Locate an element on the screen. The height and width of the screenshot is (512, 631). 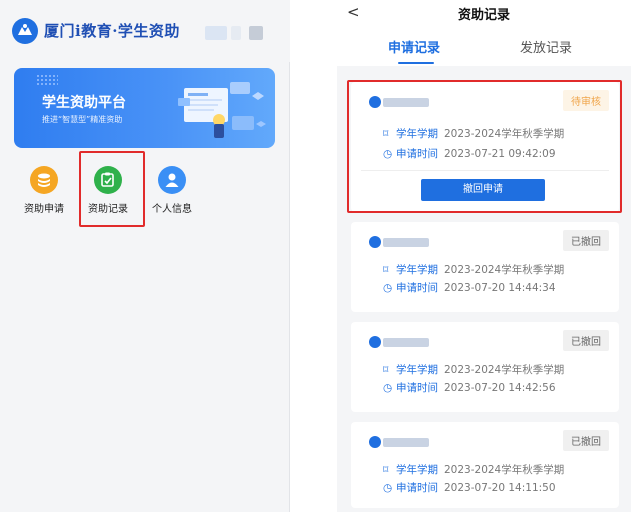
menu-item-apply: 资助申请 is located at coordinates (44, 191).